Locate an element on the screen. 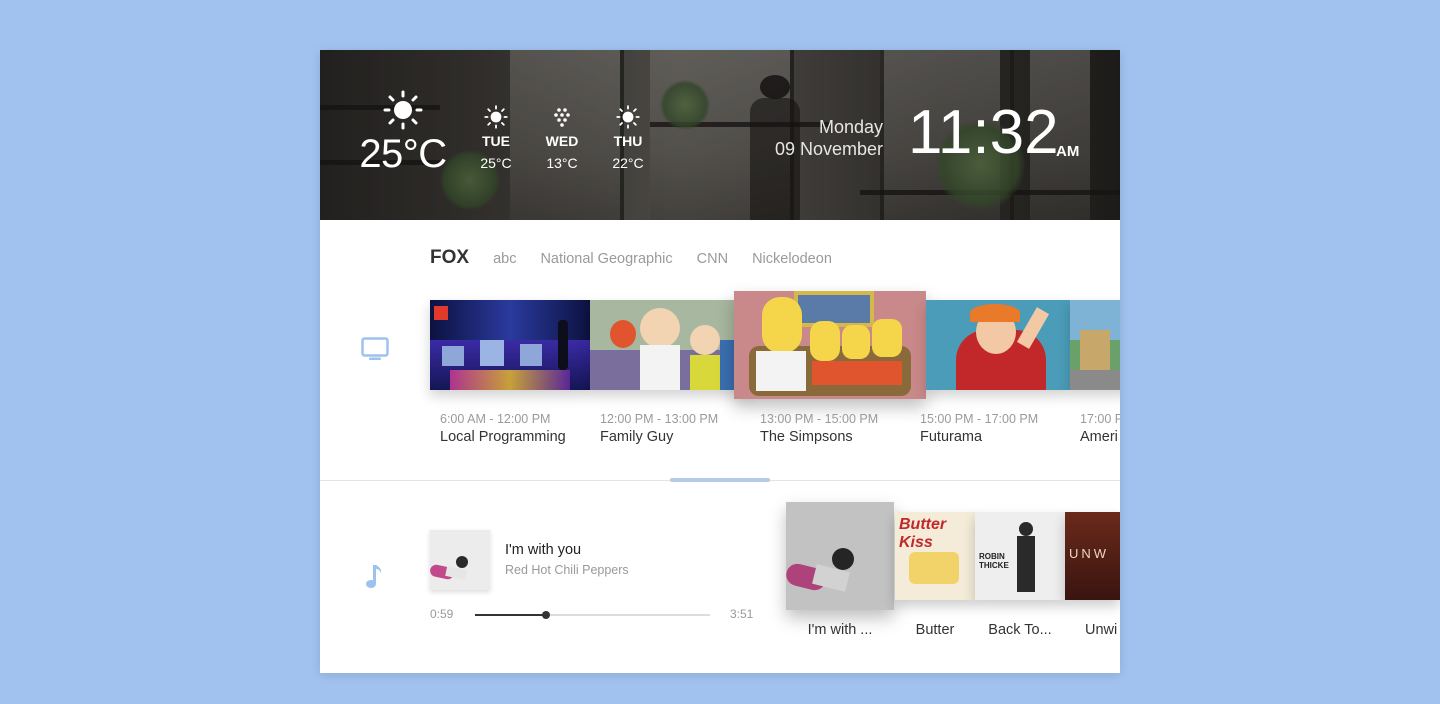 Image resolution: width=1440 pixels, height=704 pixels. show-title: Local Programming is located at coordinates (503, 437).